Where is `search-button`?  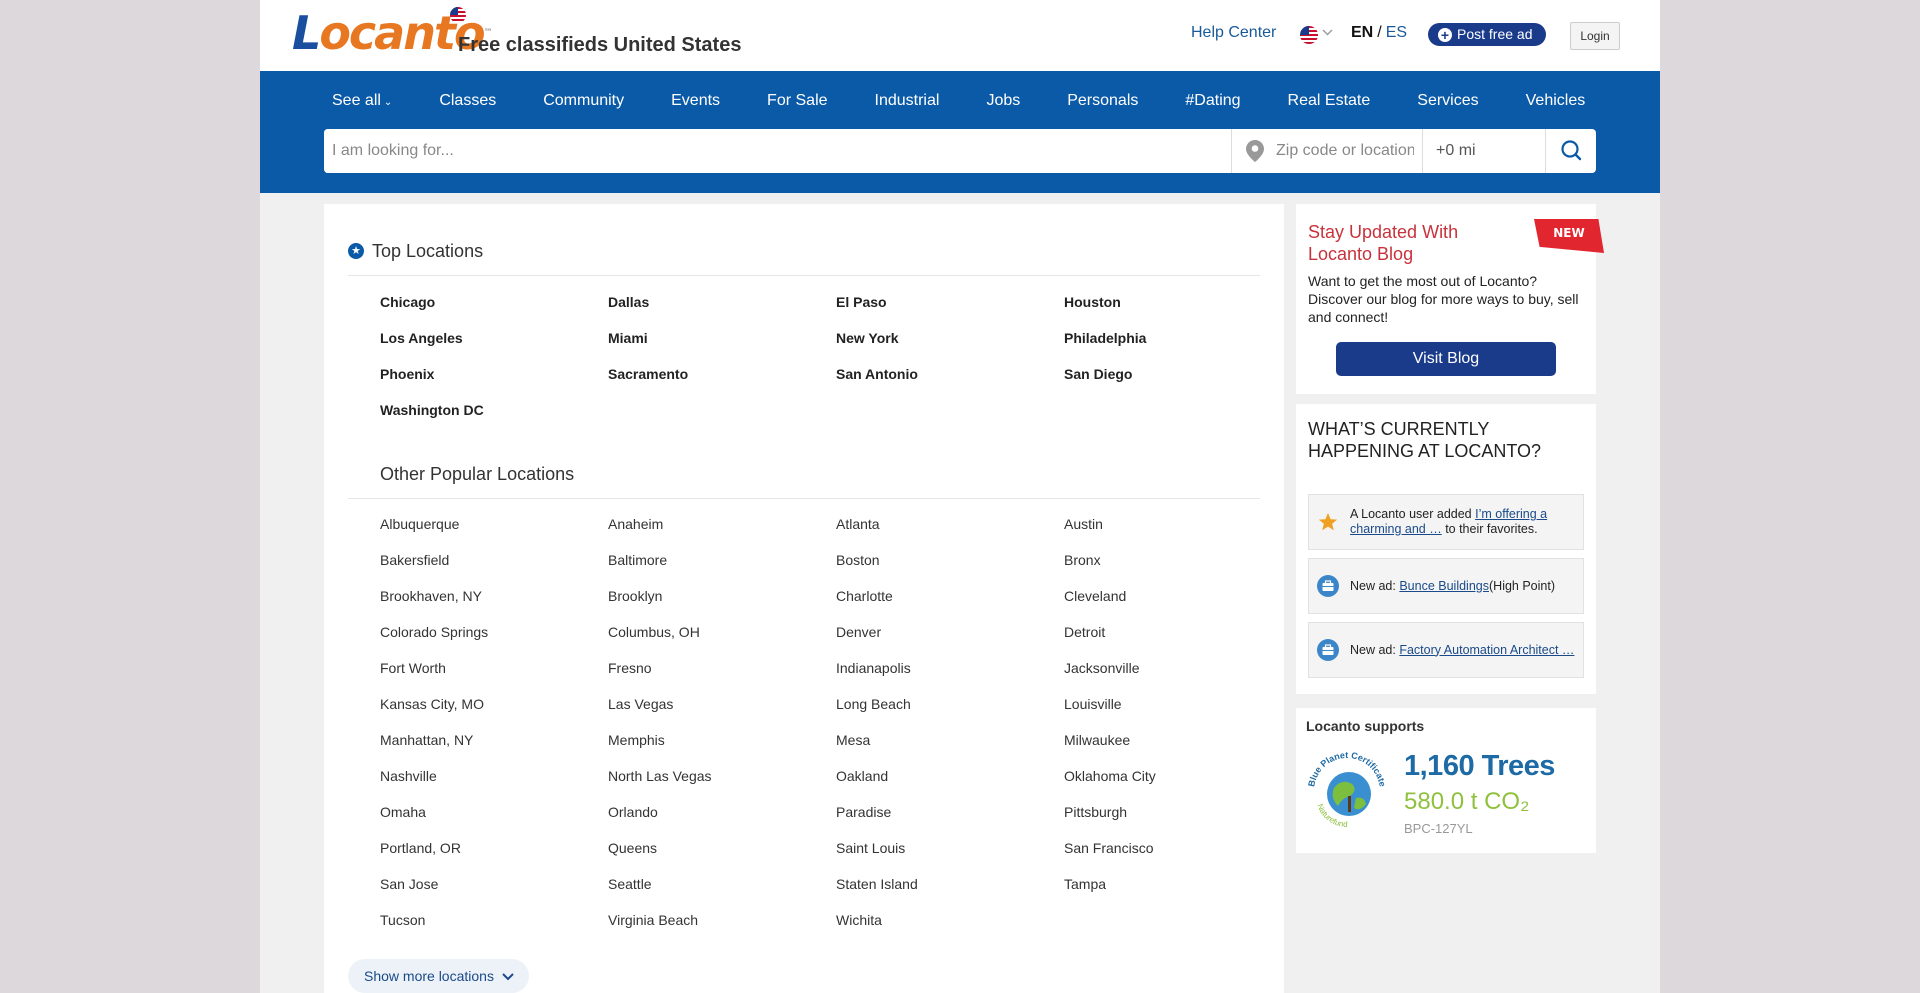 search-button is located at coordinates (1571, 151).